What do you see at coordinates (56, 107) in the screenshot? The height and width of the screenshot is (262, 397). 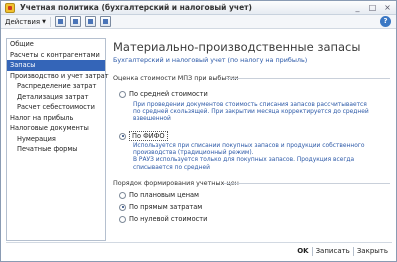 I see `sidebar-item-cost-calculation: Расчет себестоимости` at bounding box center [56, 107].